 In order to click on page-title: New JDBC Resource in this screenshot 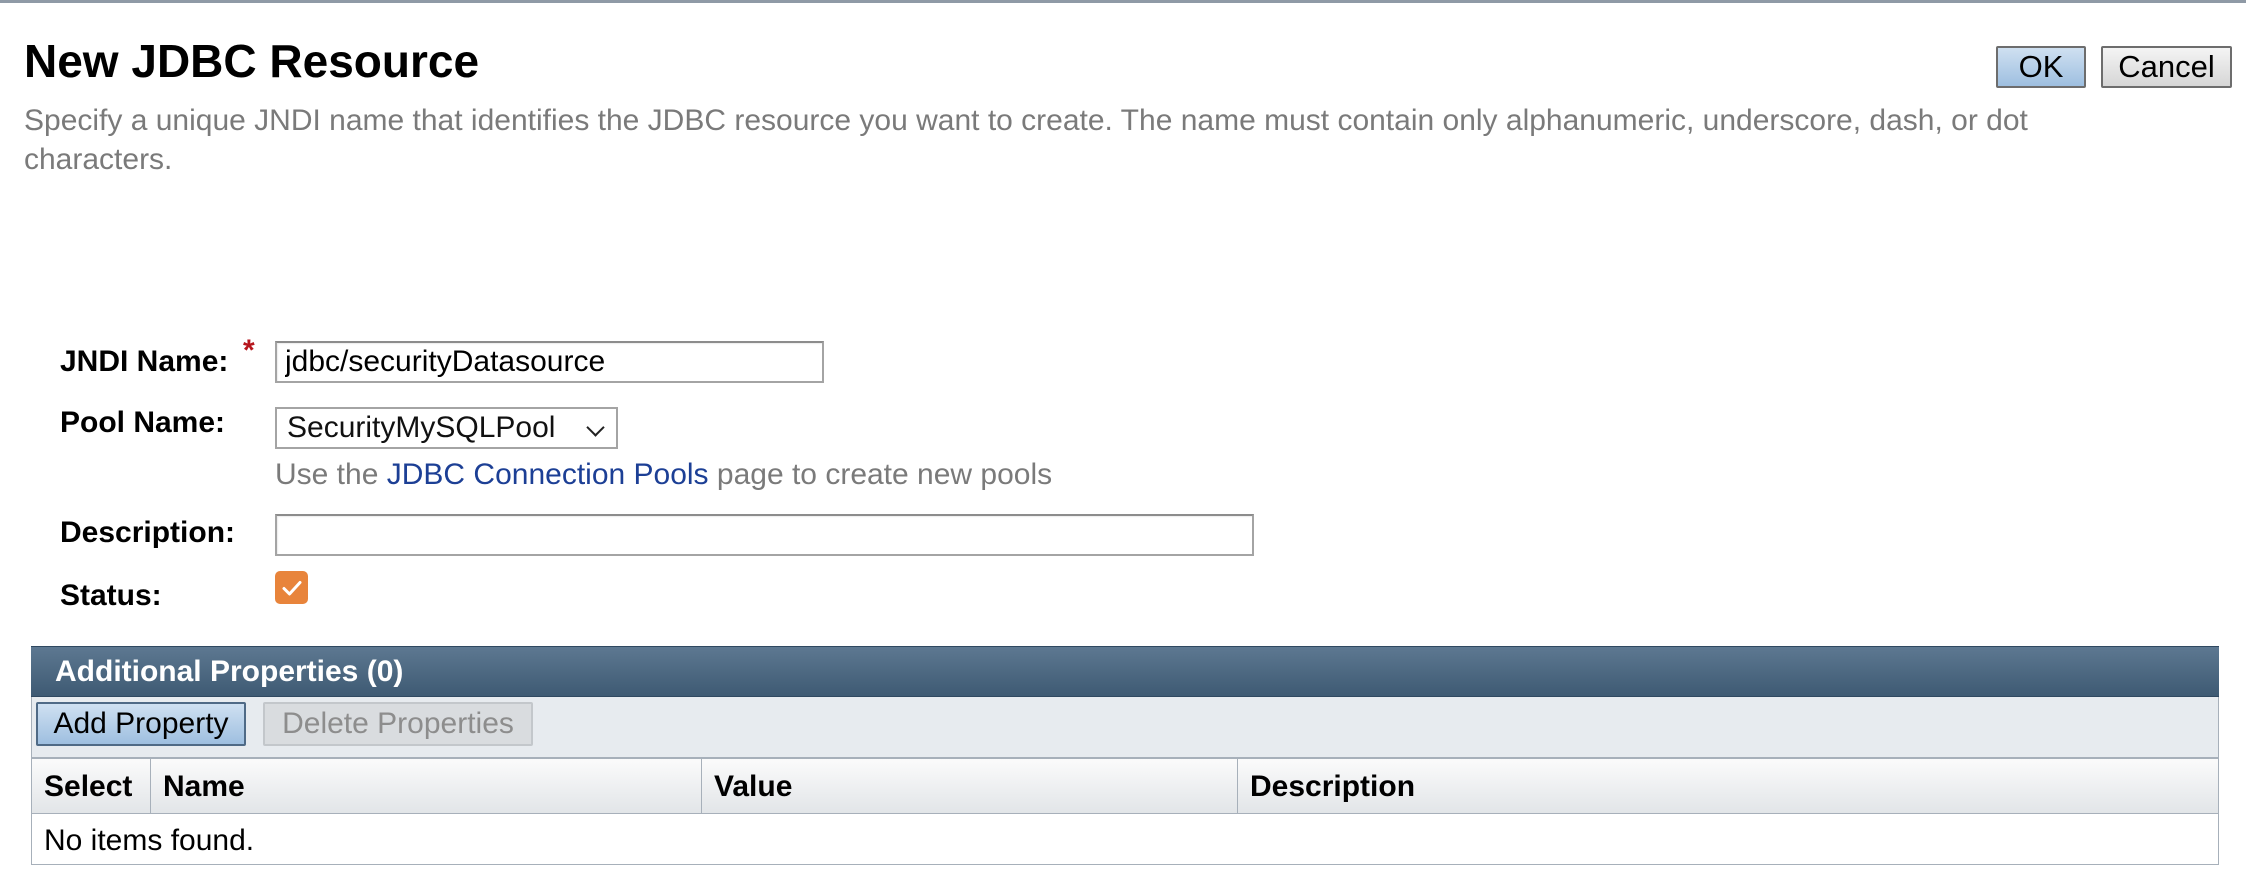, I will do `click(252, 61)`.